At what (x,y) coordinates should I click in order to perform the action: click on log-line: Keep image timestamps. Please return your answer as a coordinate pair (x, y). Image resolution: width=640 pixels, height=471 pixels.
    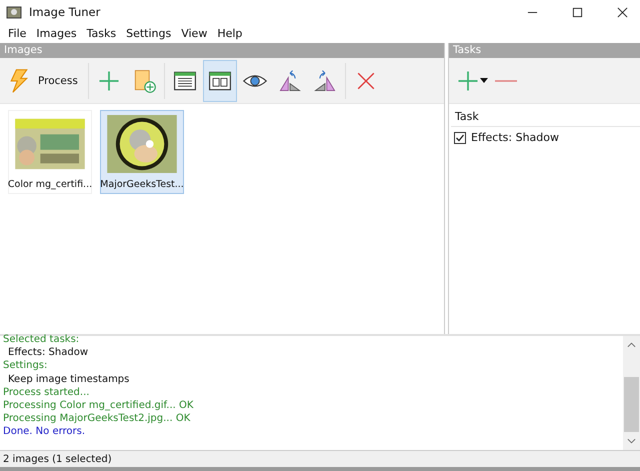
    Looking at the image, I should click on (68, 379).